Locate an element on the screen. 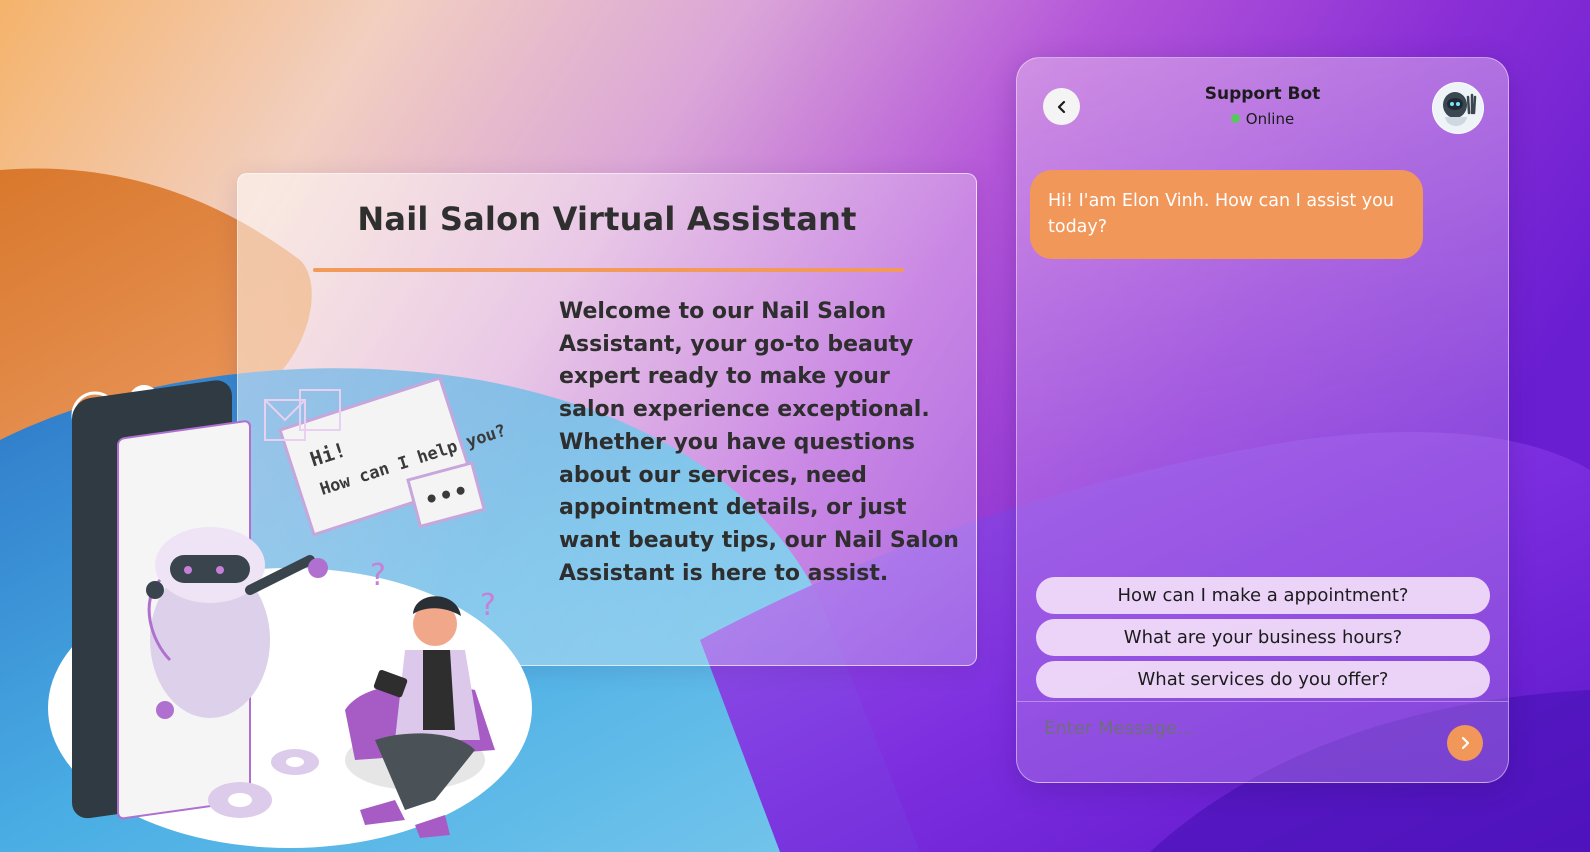 This screenshot has width=1590, height=852. suggestion-business-hours: What are your business hours? is located at coordinates (1263, 637).